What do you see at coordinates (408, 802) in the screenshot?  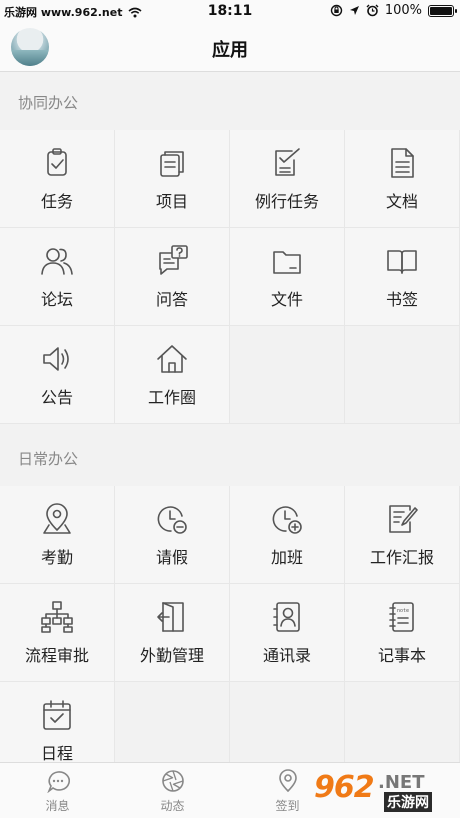 I see `watermark-cn: 乐游网` at bounding box center [408, 802].